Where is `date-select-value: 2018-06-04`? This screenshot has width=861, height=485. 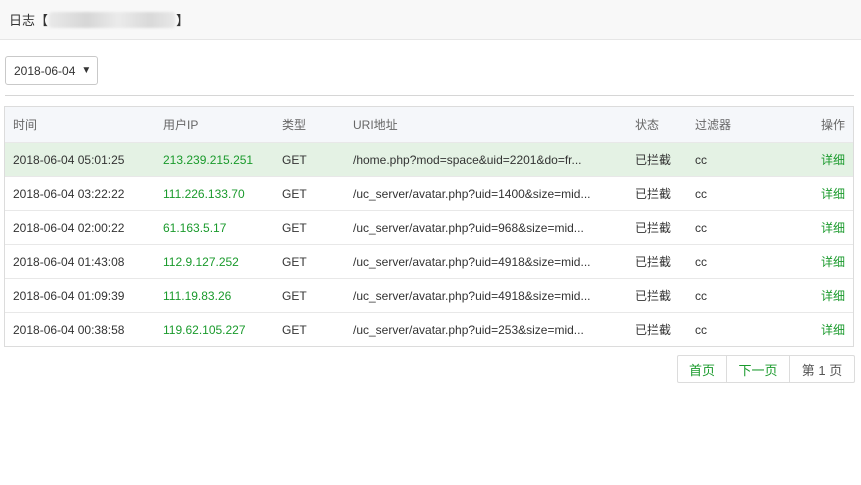
date-select-value: 2018-06-04 is located at coordinates (45, 70).